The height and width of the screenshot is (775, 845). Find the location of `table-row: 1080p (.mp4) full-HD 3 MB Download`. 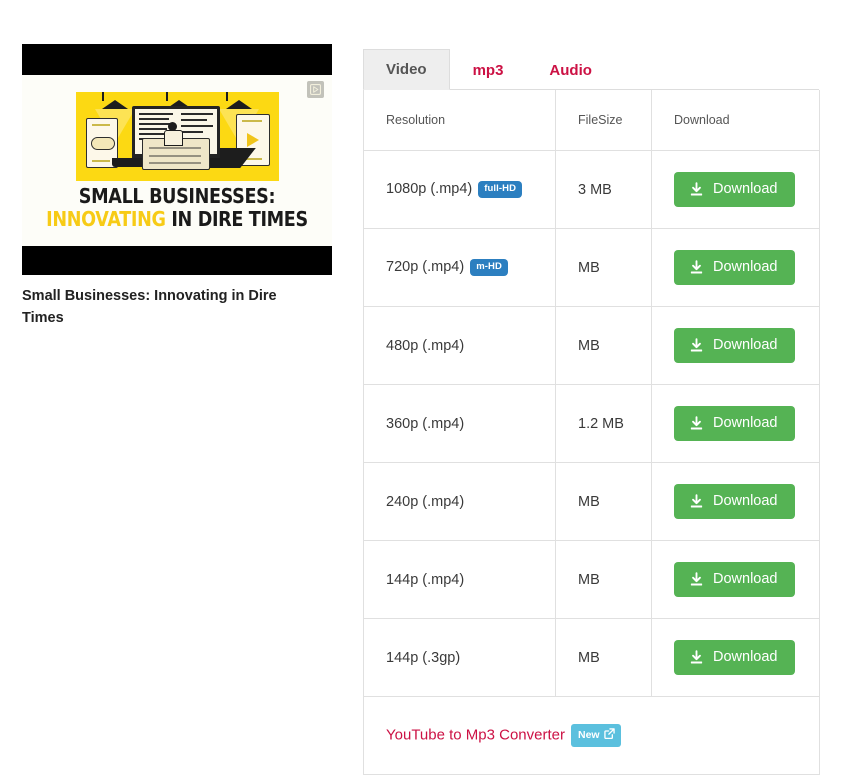

table-row: 1080p (.mp4) full-HD 3 MB Download is located at coordinates (591, 189).